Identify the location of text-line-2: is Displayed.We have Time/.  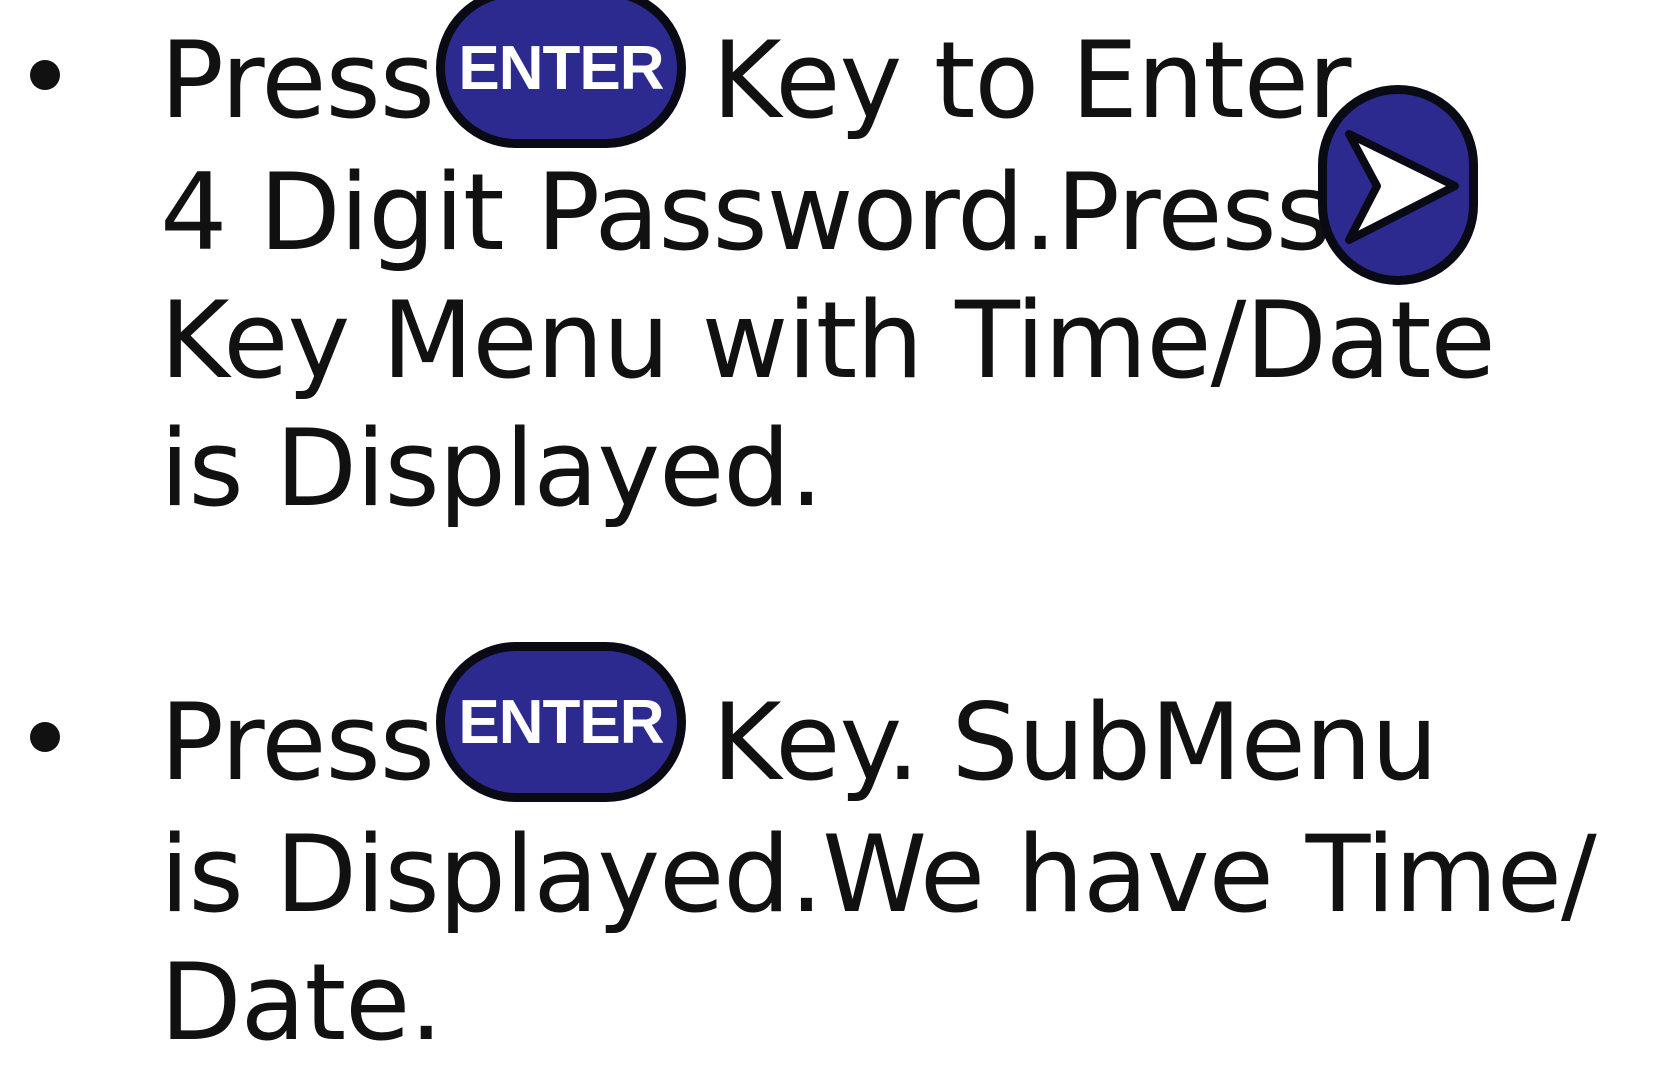
(878, 874).